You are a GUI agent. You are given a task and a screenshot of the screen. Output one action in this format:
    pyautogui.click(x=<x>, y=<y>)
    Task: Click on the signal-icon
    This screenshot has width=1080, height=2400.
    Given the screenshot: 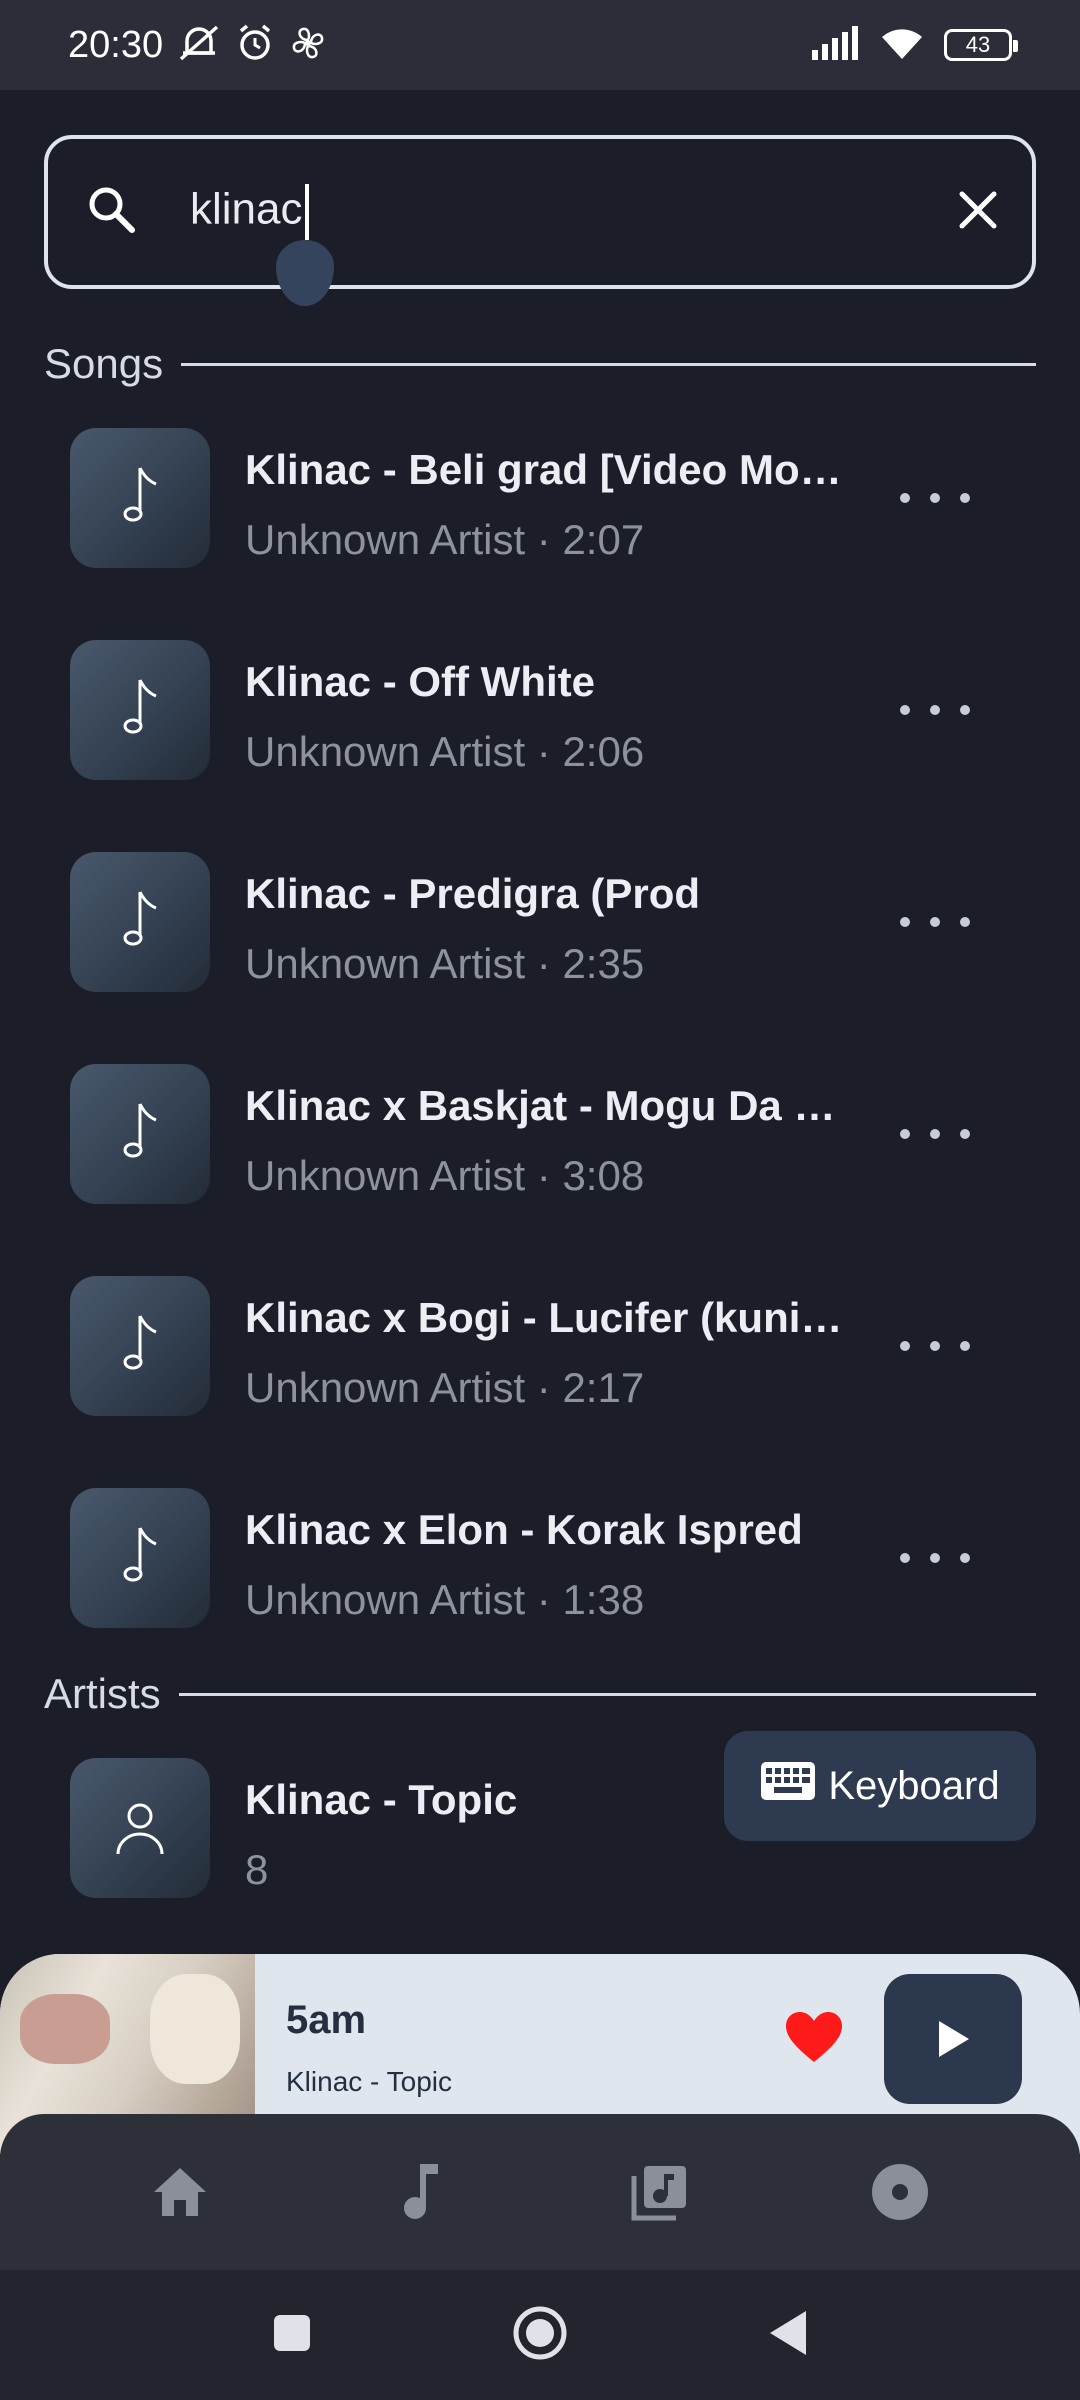 What is the action you would take?
    pyautogui.click(x=835, y=45)
    